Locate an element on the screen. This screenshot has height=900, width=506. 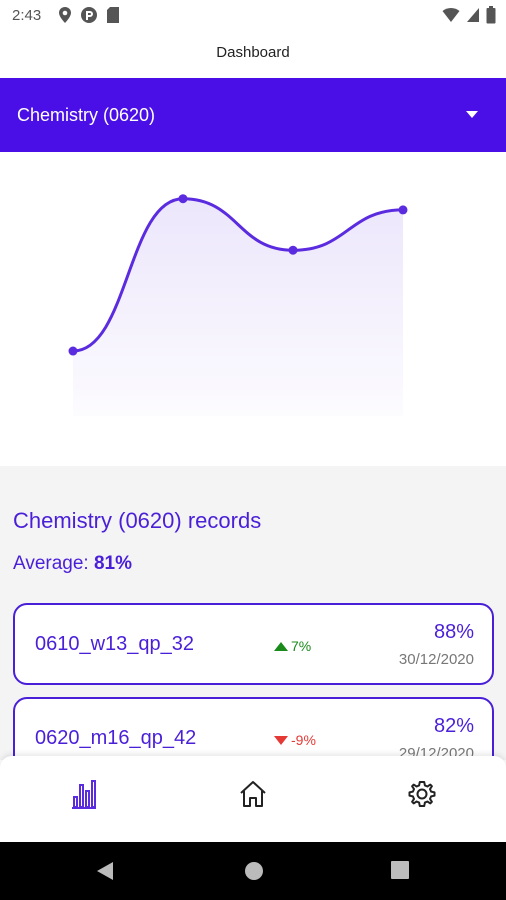
nav-home-button is located at coordinates (253, 794).